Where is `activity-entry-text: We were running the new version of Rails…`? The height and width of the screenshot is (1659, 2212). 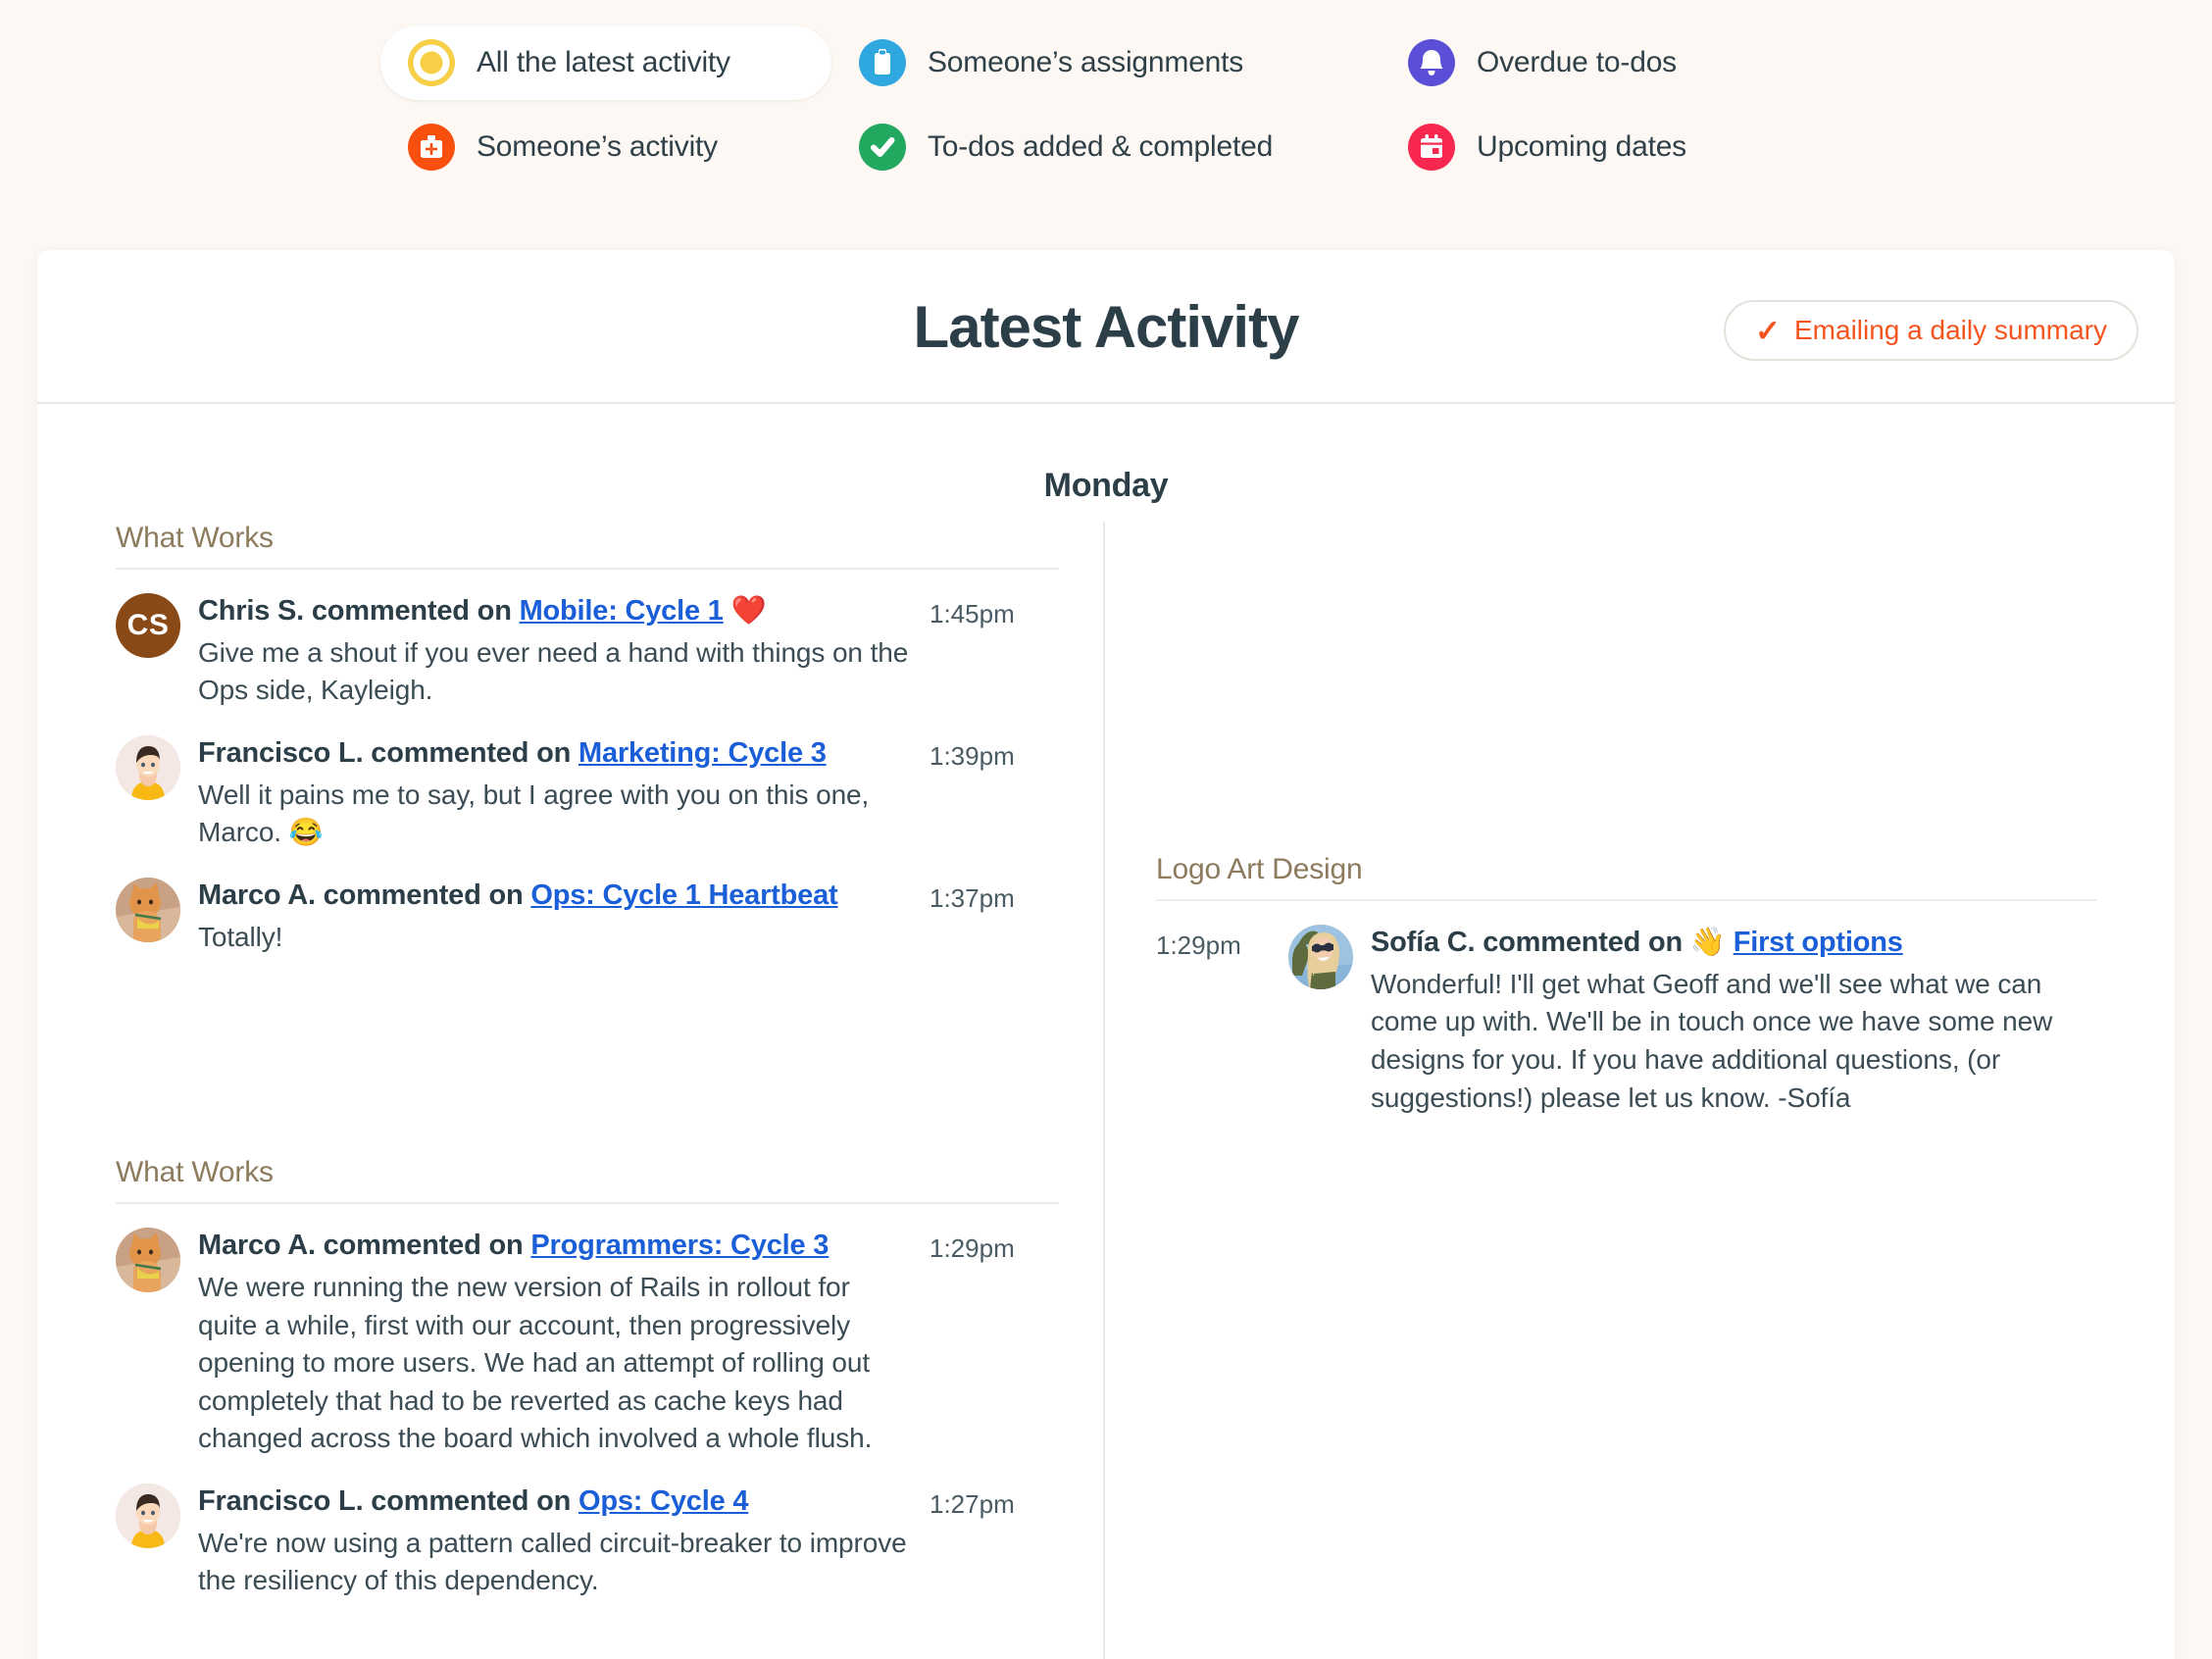 activity-entry-text: We were running the new version of Rails… is located at coordinates (535, 1363).